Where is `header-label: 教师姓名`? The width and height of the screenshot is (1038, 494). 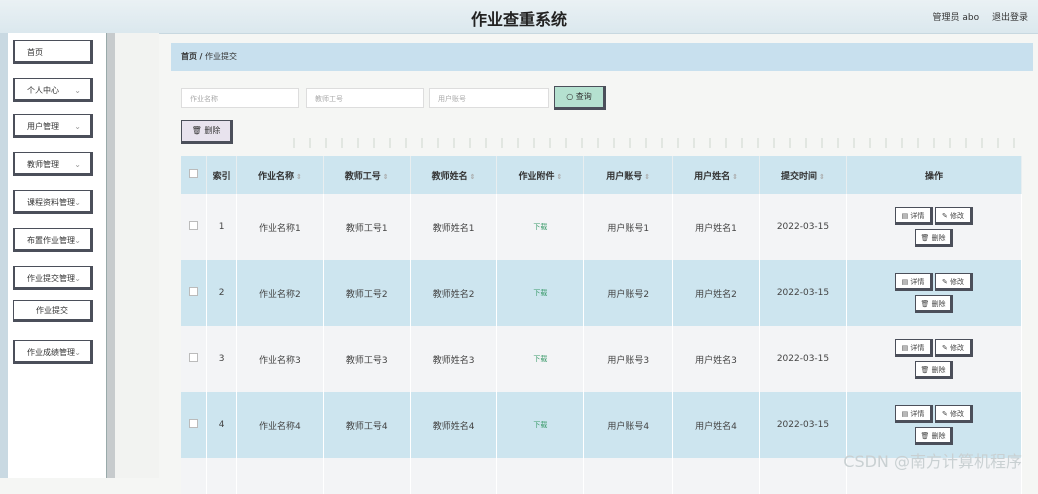 header-label: 教师姓名 is located at coordinates (449, 176).